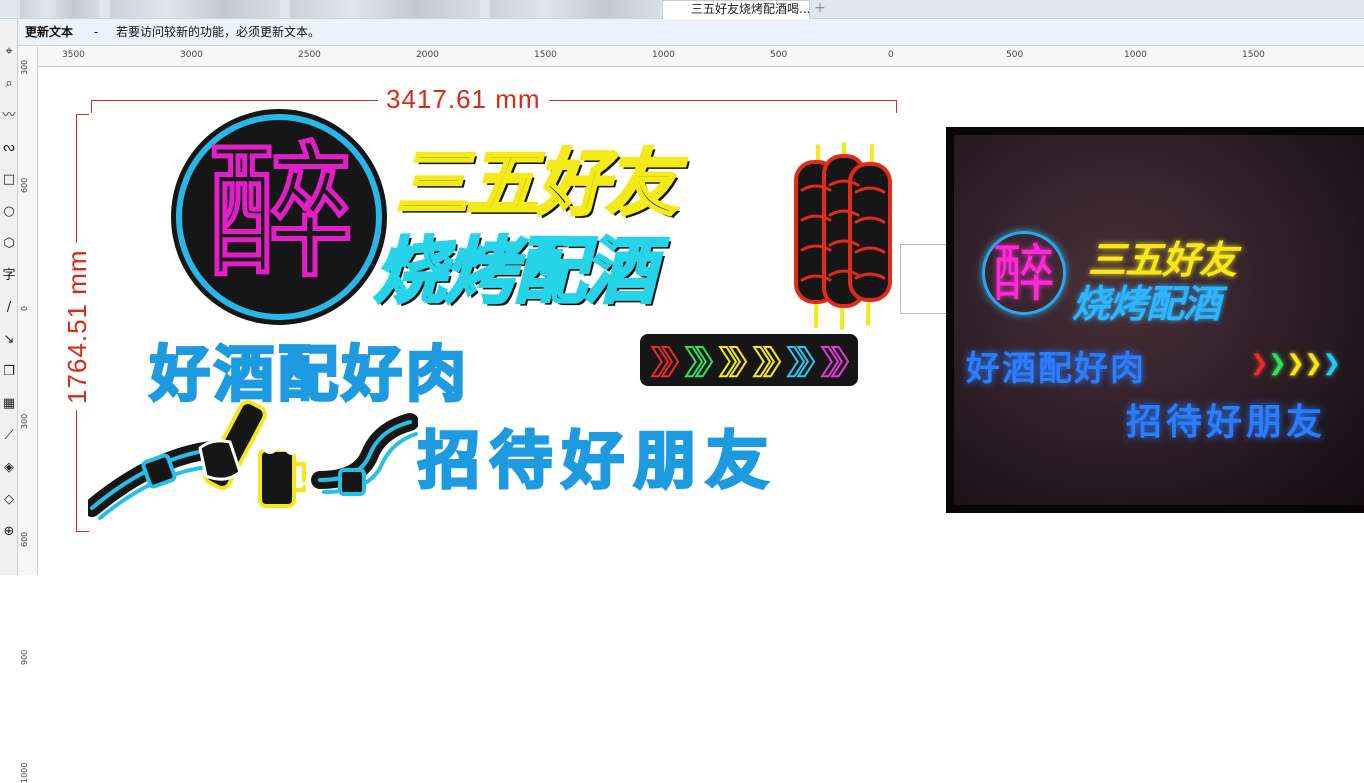 The image size is (1364, 783). What do you see at coordinates (820, 9) in the screenshot?
I see `add-tab-button: +` at bounding box center [820, 9].